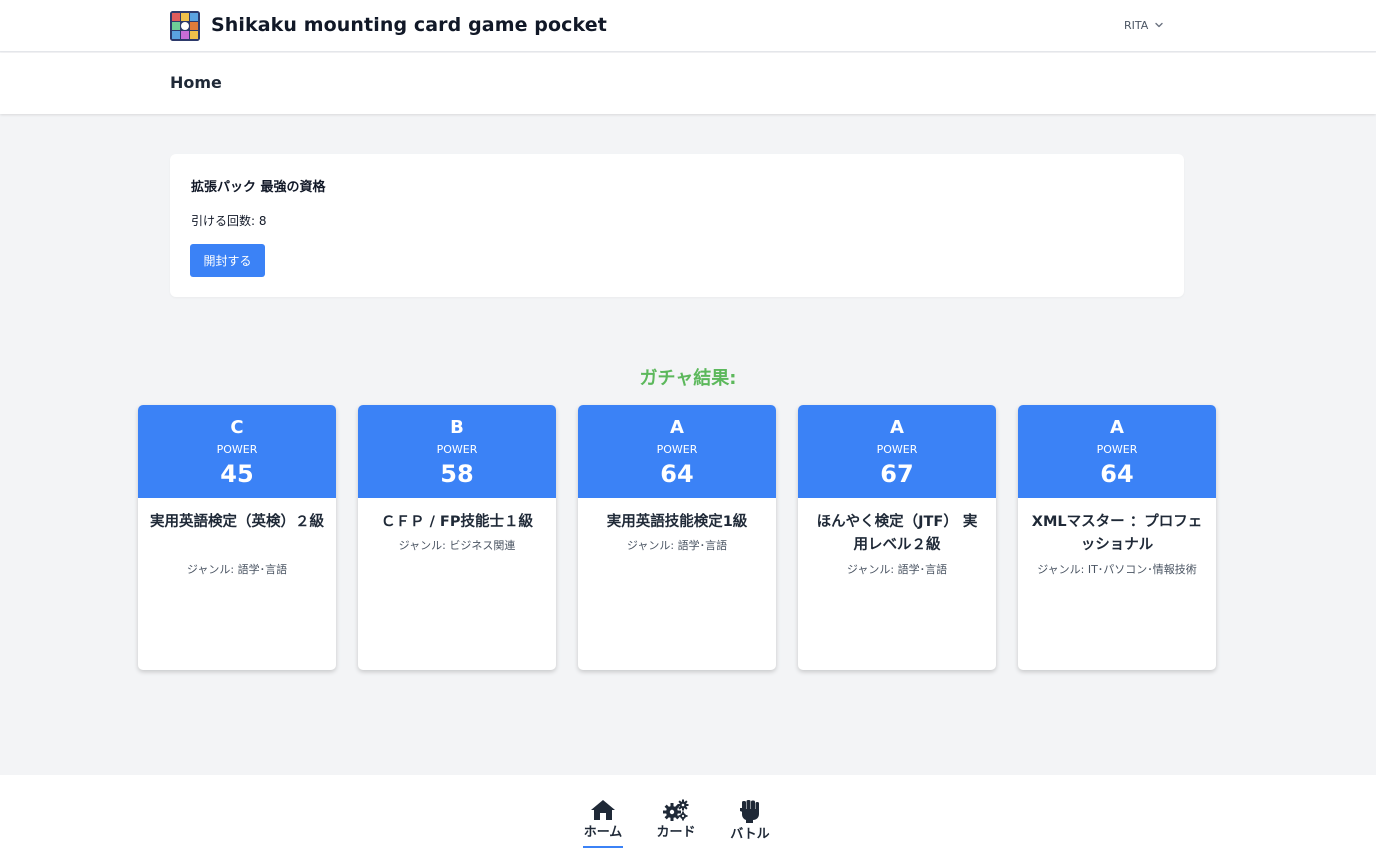  What do you see at coordinates (185, 26) in the screenshot?
I see `app-logo-icon` at bounding box center [185, 26].